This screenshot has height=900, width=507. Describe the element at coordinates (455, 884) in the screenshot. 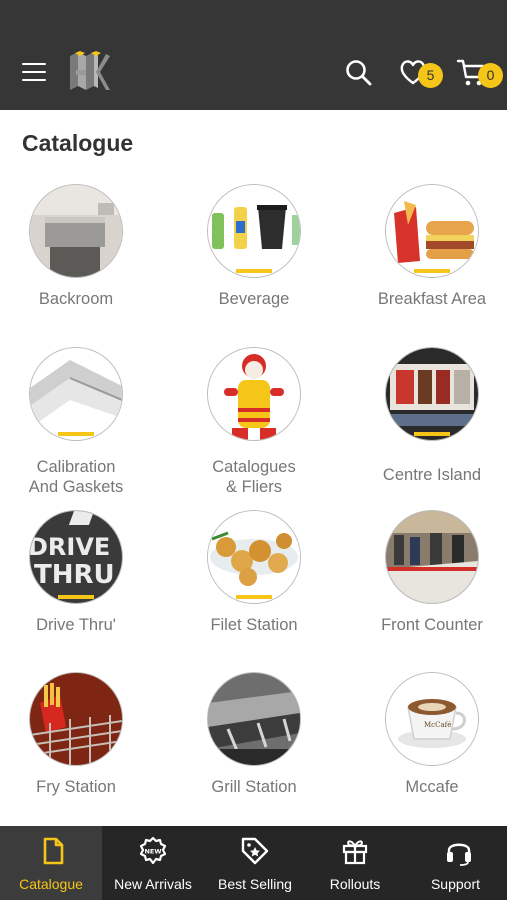

I see `tab-label: Support` at that location.